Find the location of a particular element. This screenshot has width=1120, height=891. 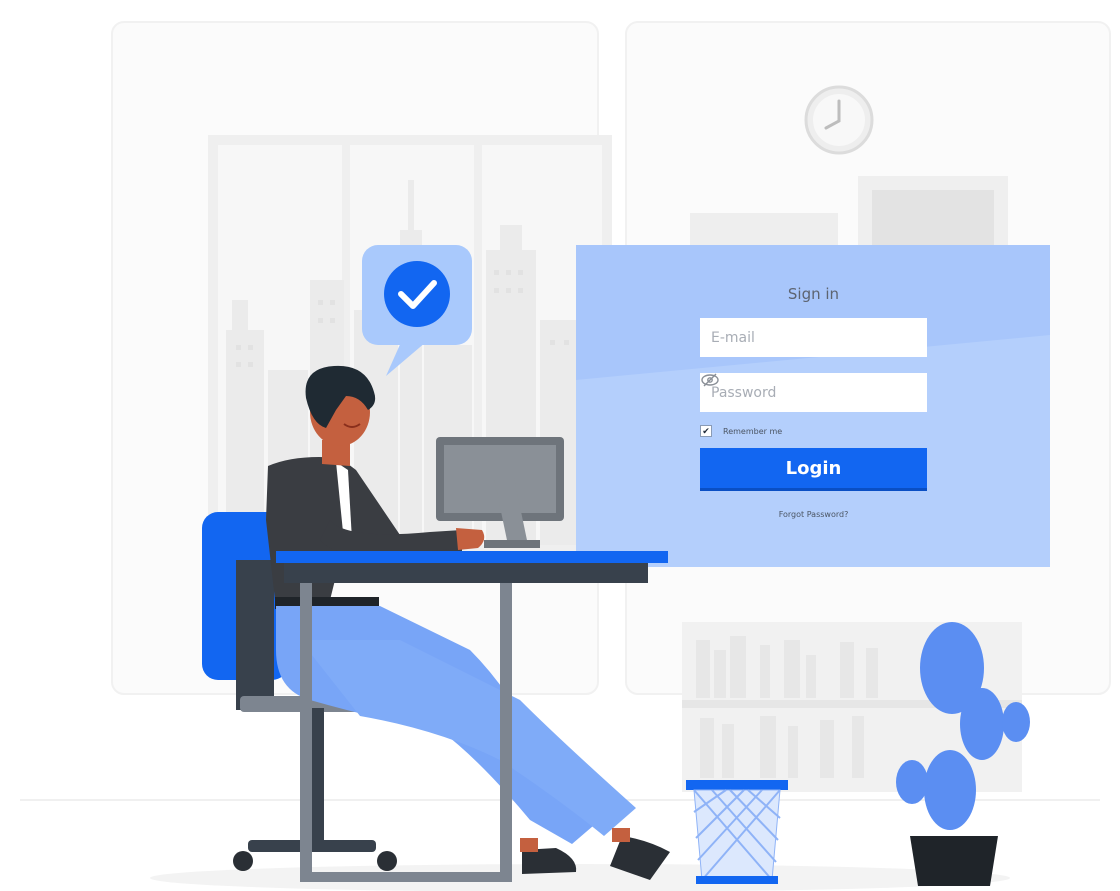

email-field is located at coordinates (813, 337).